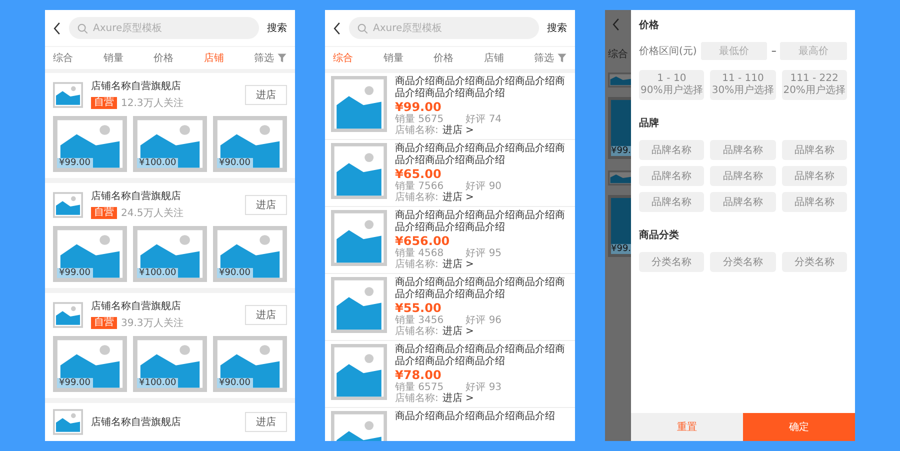 This screenshot has width=900, height=451. I want to click on sales-count: 销量 5675, so click(419, 119).